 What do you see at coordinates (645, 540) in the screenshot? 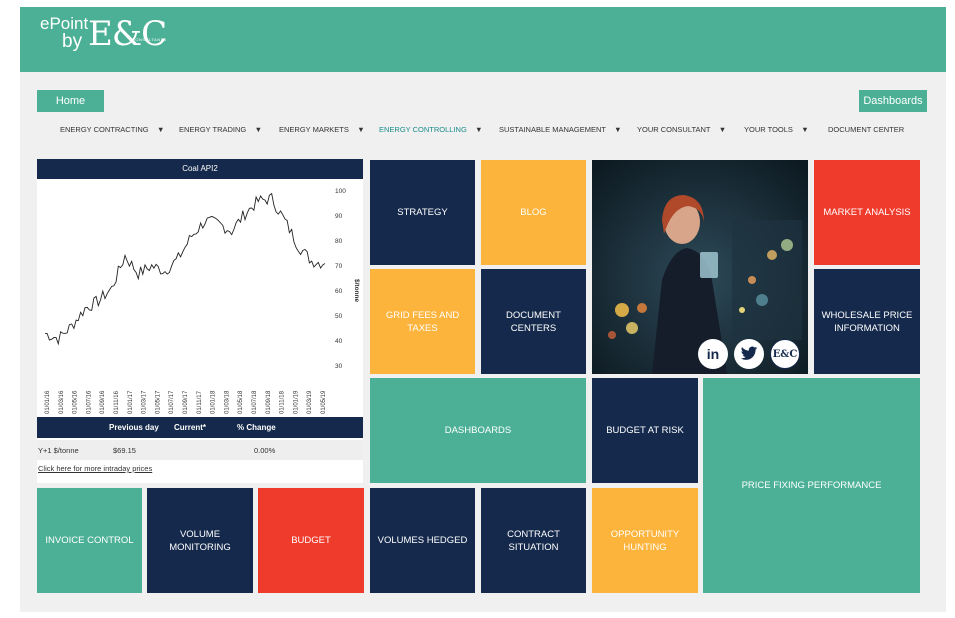
I see `tile-opportunity-hunting: OPPORTUNITY HUNTING` at bounding box center [645, 540].